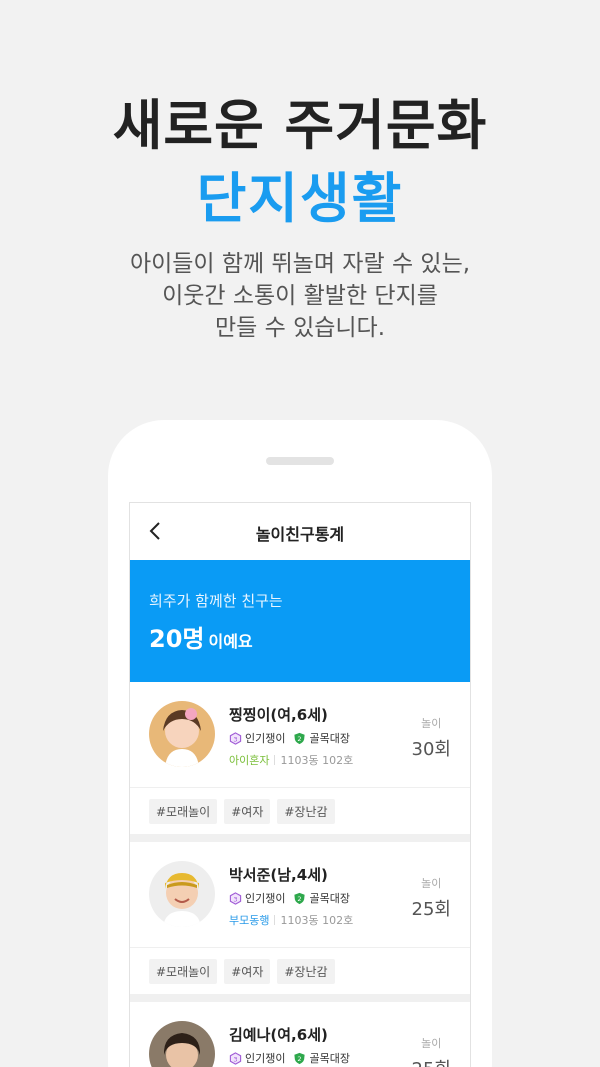 This screenshot has height=1067, width=600. I want to click on banner-count-row: 20명 이예요, so click(309, 636).